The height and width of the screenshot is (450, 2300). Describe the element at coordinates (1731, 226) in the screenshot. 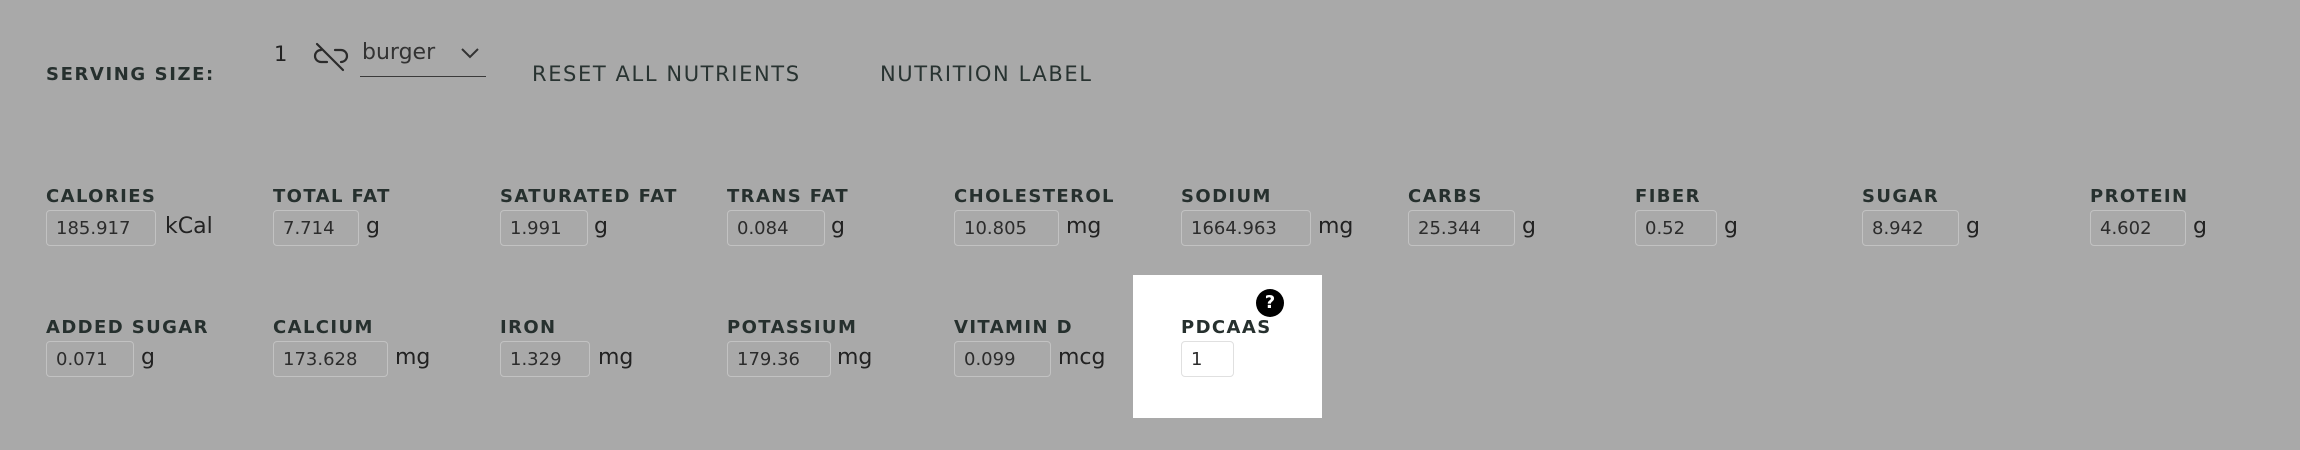

I see `fiber-unit: g` at that location.